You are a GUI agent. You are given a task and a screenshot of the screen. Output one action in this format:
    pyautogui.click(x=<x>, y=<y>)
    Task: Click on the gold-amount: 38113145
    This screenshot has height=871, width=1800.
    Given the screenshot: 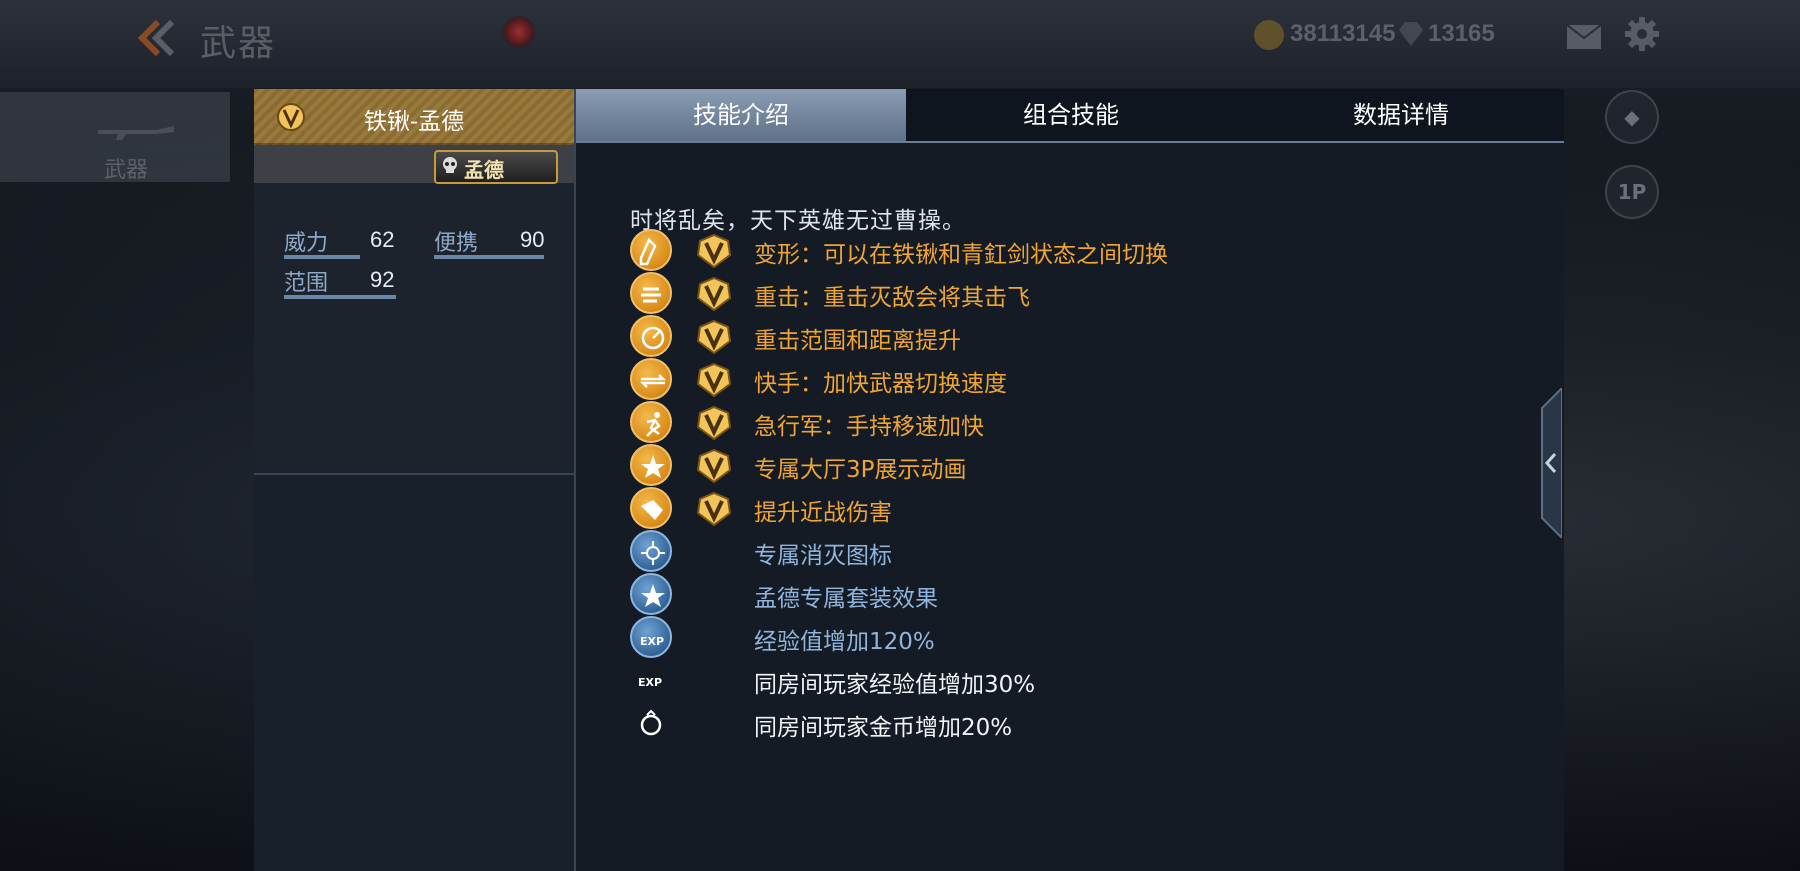 What is the action you would take?
    pyautogui.click(x=1343, y=33)
    